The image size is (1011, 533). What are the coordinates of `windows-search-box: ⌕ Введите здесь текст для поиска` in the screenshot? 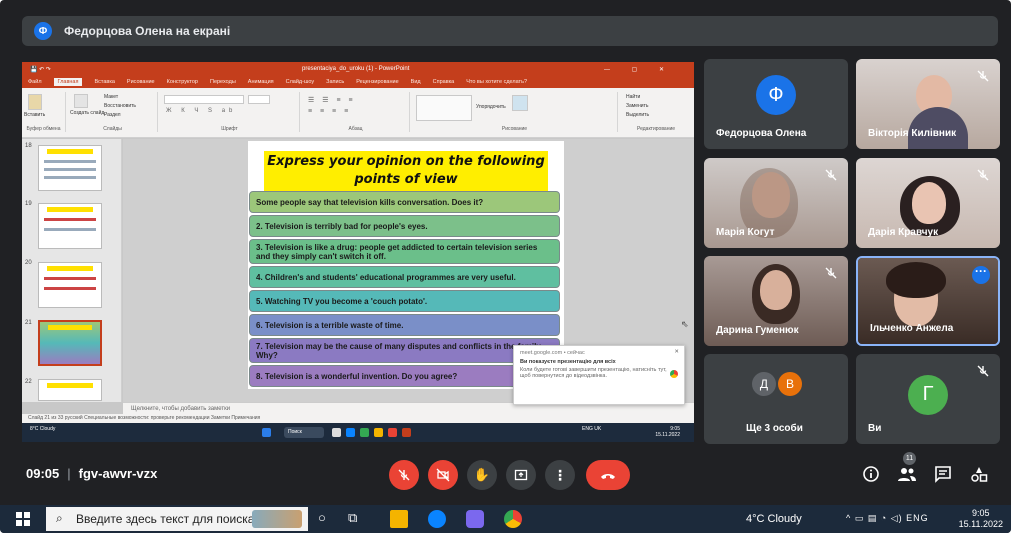 It's located at (177, 519).